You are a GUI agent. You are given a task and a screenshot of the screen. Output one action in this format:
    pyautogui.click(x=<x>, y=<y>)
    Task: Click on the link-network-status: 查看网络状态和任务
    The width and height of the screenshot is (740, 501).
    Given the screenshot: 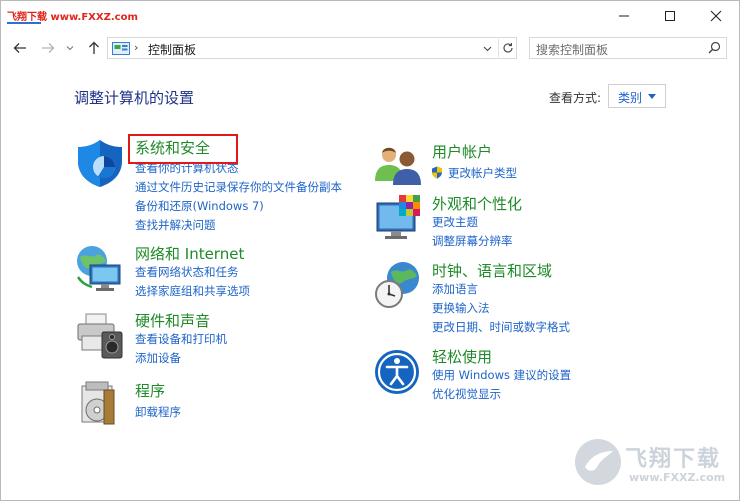 What is the action you would take?
    pyautogui.click(x=187, y=272)
    